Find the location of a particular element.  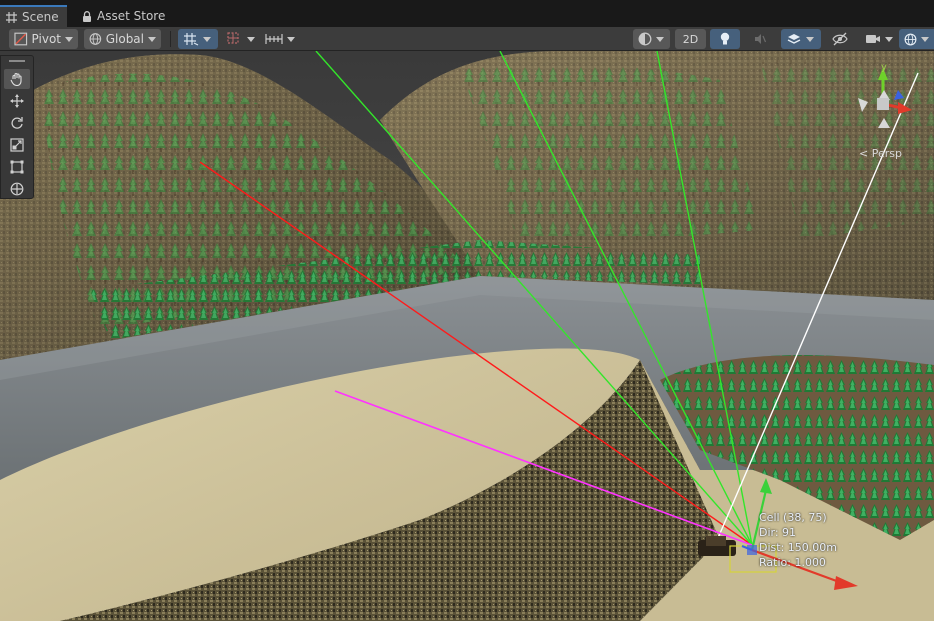

toolbar-separator is located at coordinates (170, 39).